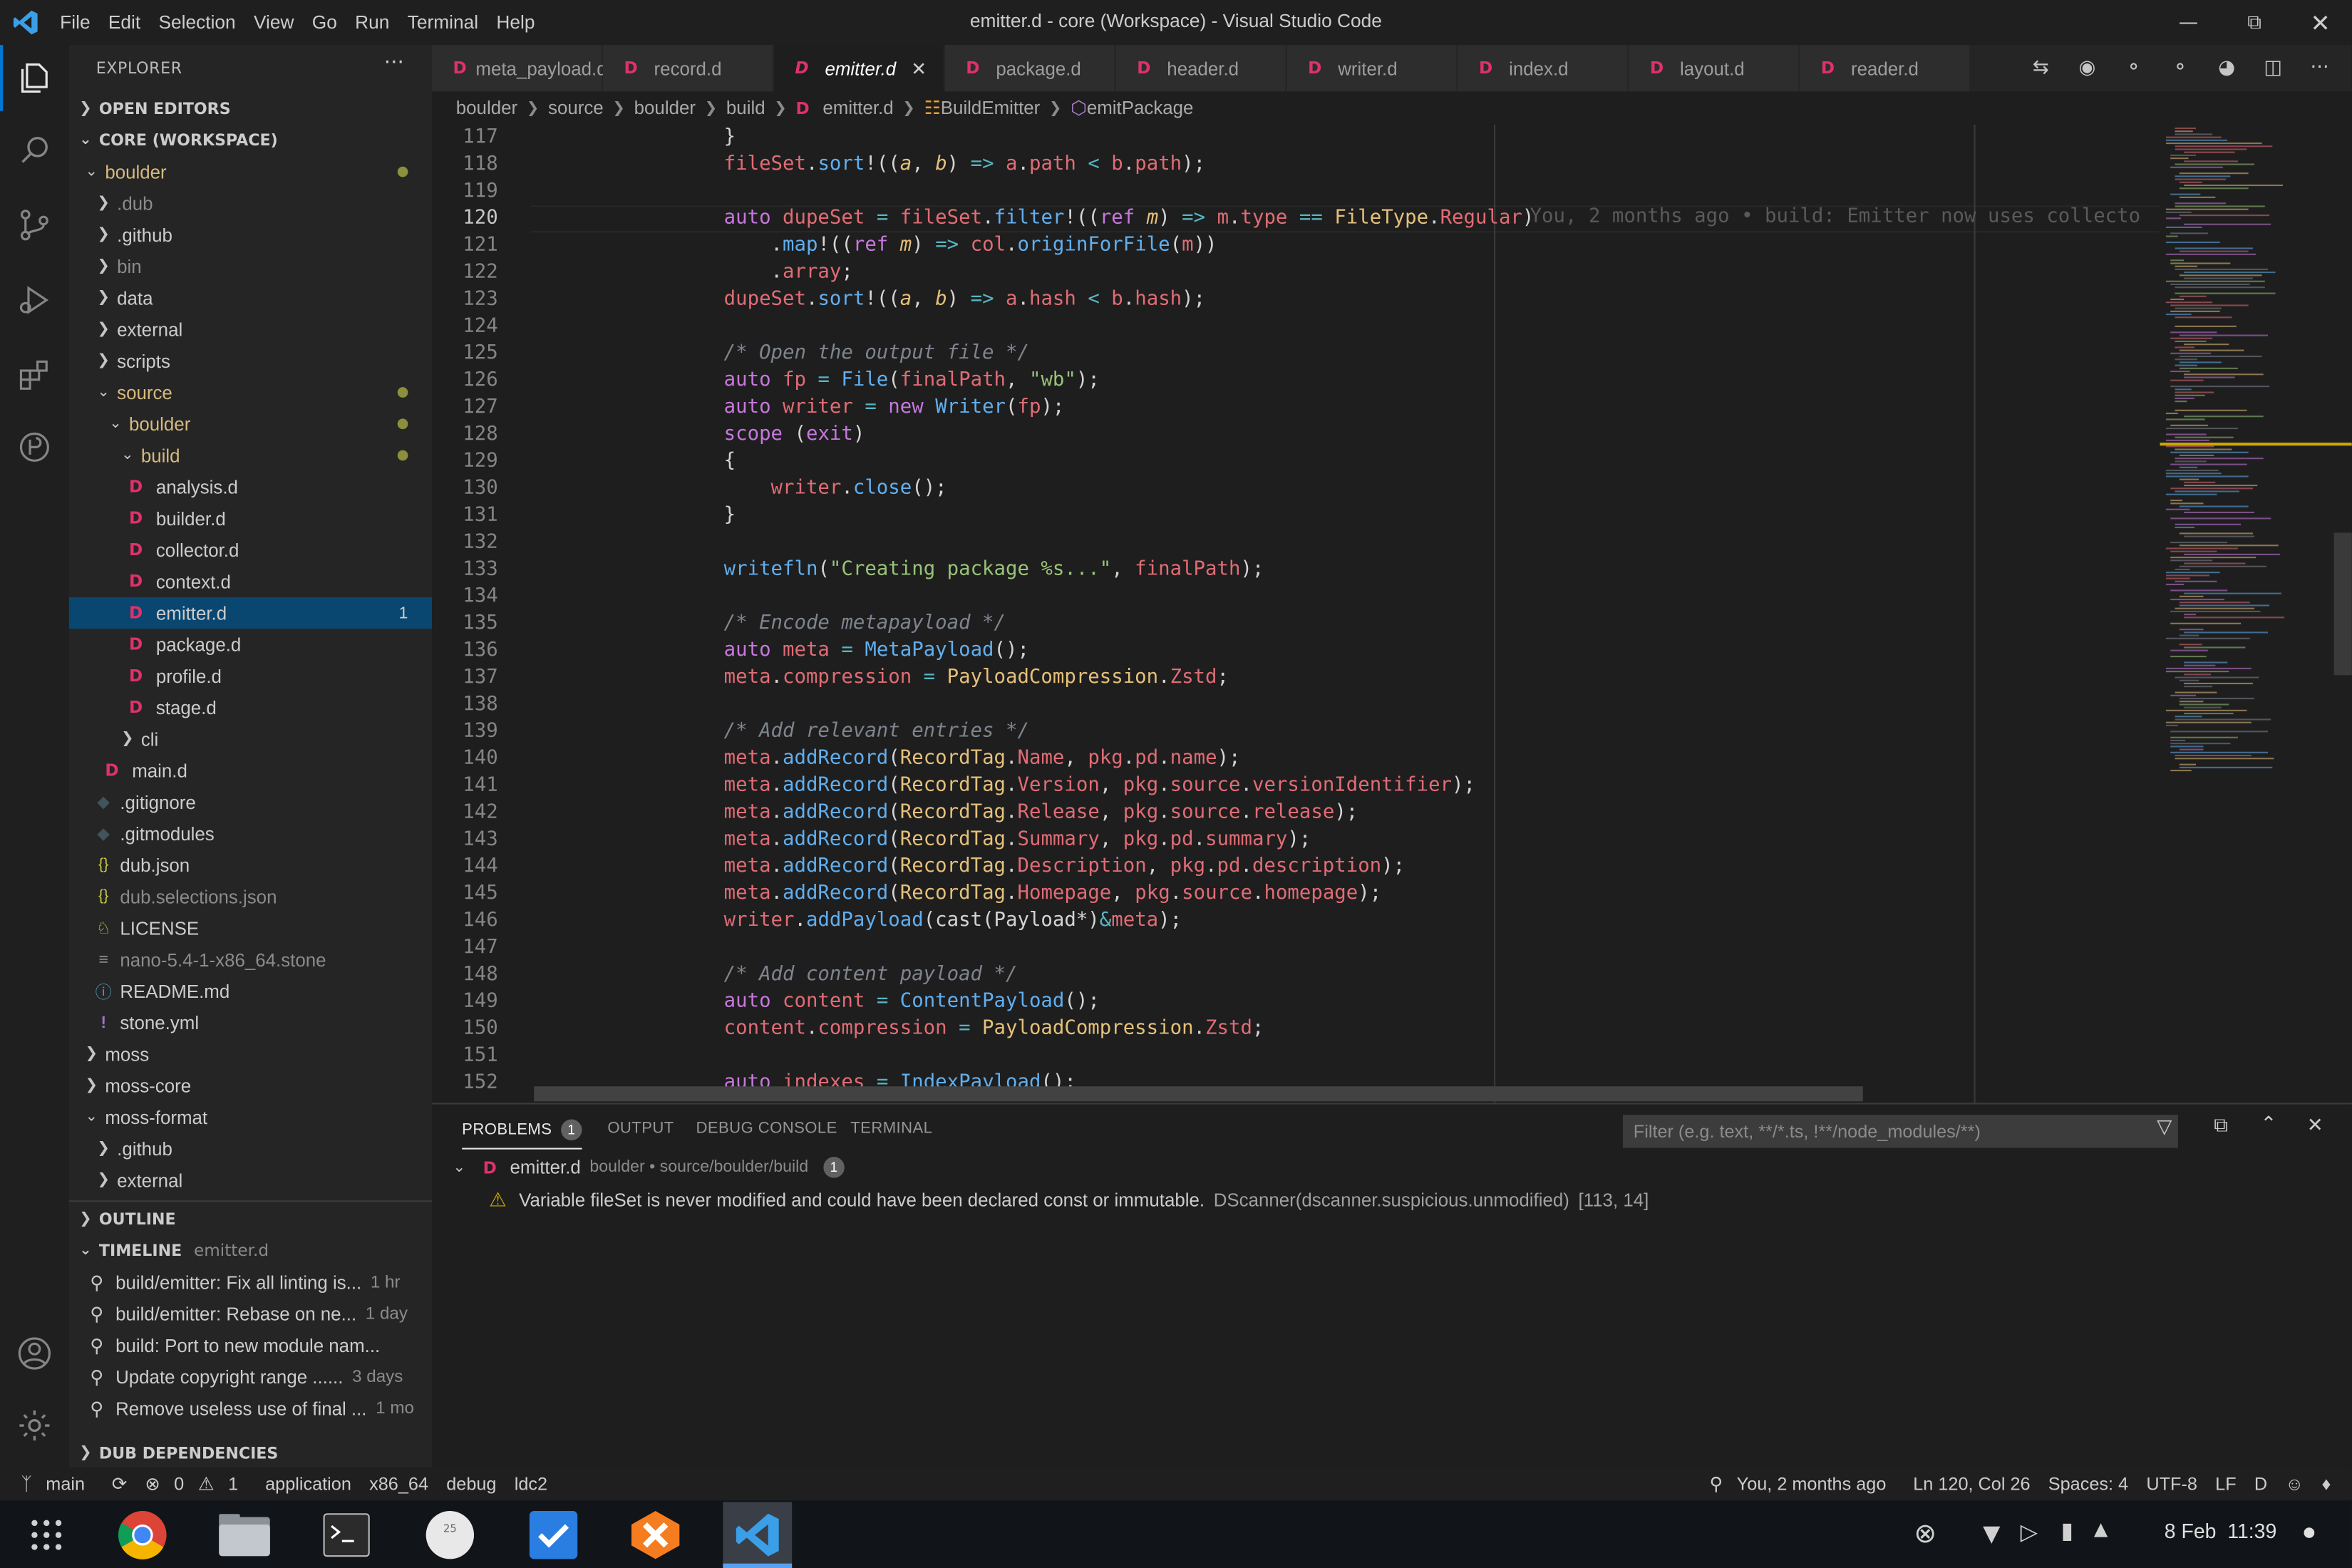  I want to click on filter-icon: ▽, so click(2164, 1128).